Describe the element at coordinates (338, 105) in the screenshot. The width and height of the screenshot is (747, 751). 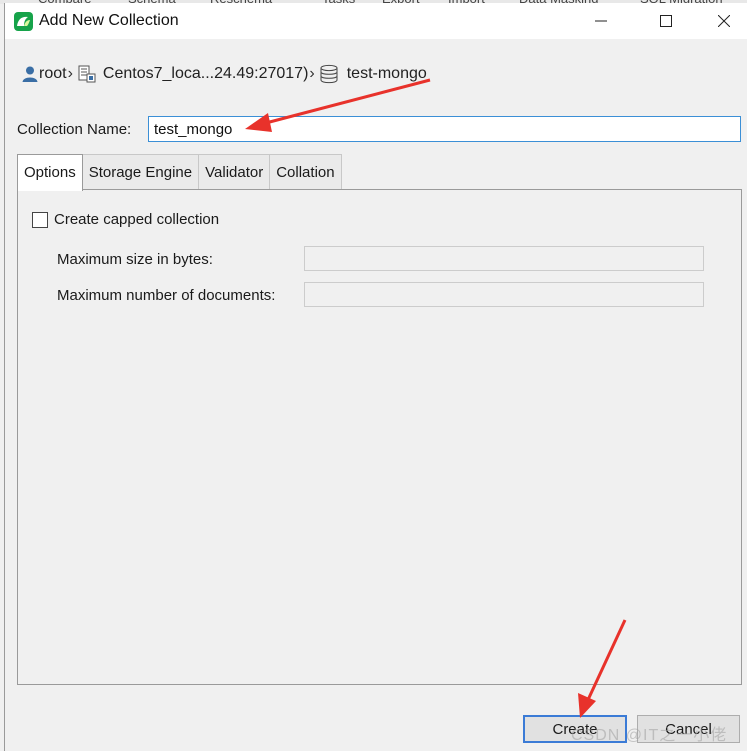
I see `annotation-arrow-name` at that location.